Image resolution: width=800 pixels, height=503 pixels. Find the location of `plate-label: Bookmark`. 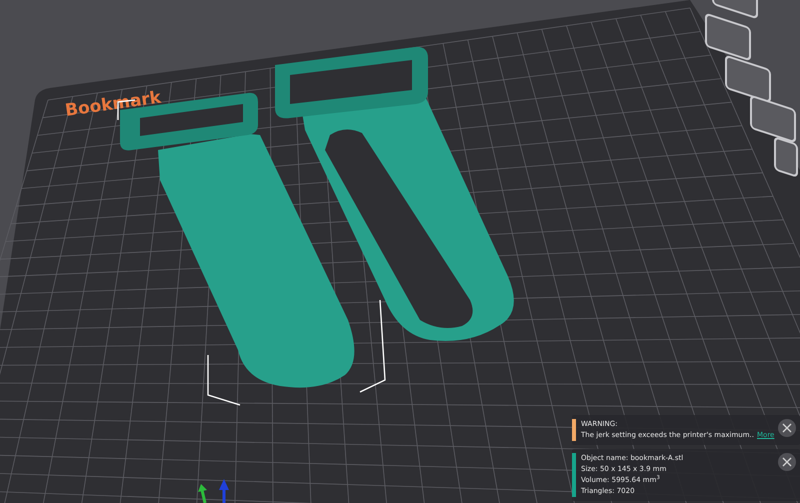

plate-label: Bookmark is located at coordinates (113, 104).